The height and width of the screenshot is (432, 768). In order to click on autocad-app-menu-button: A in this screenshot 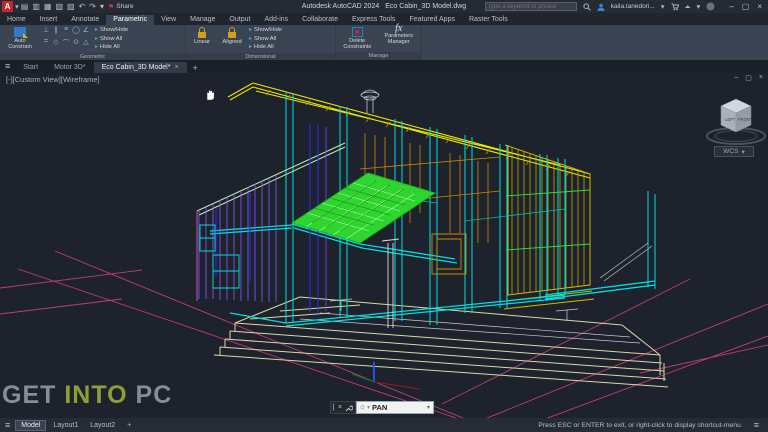, I will do `click(7, 6)`.